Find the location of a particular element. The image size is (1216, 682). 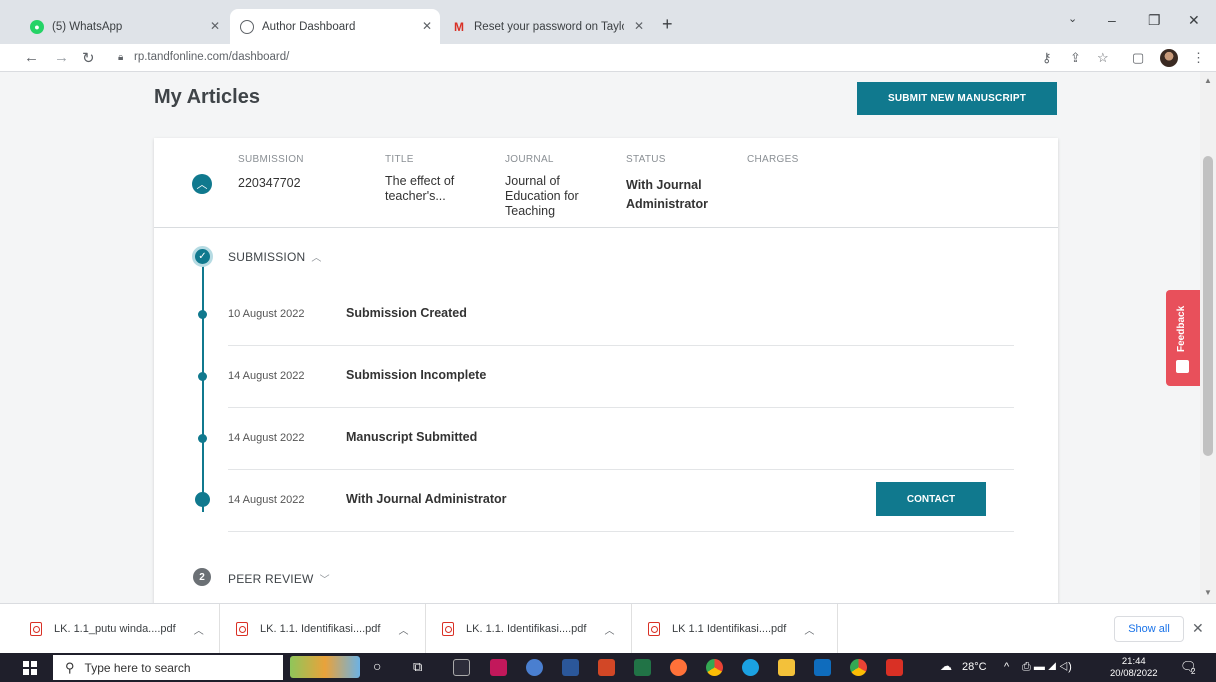

firefox-icon is located at coordinates (678, 667).